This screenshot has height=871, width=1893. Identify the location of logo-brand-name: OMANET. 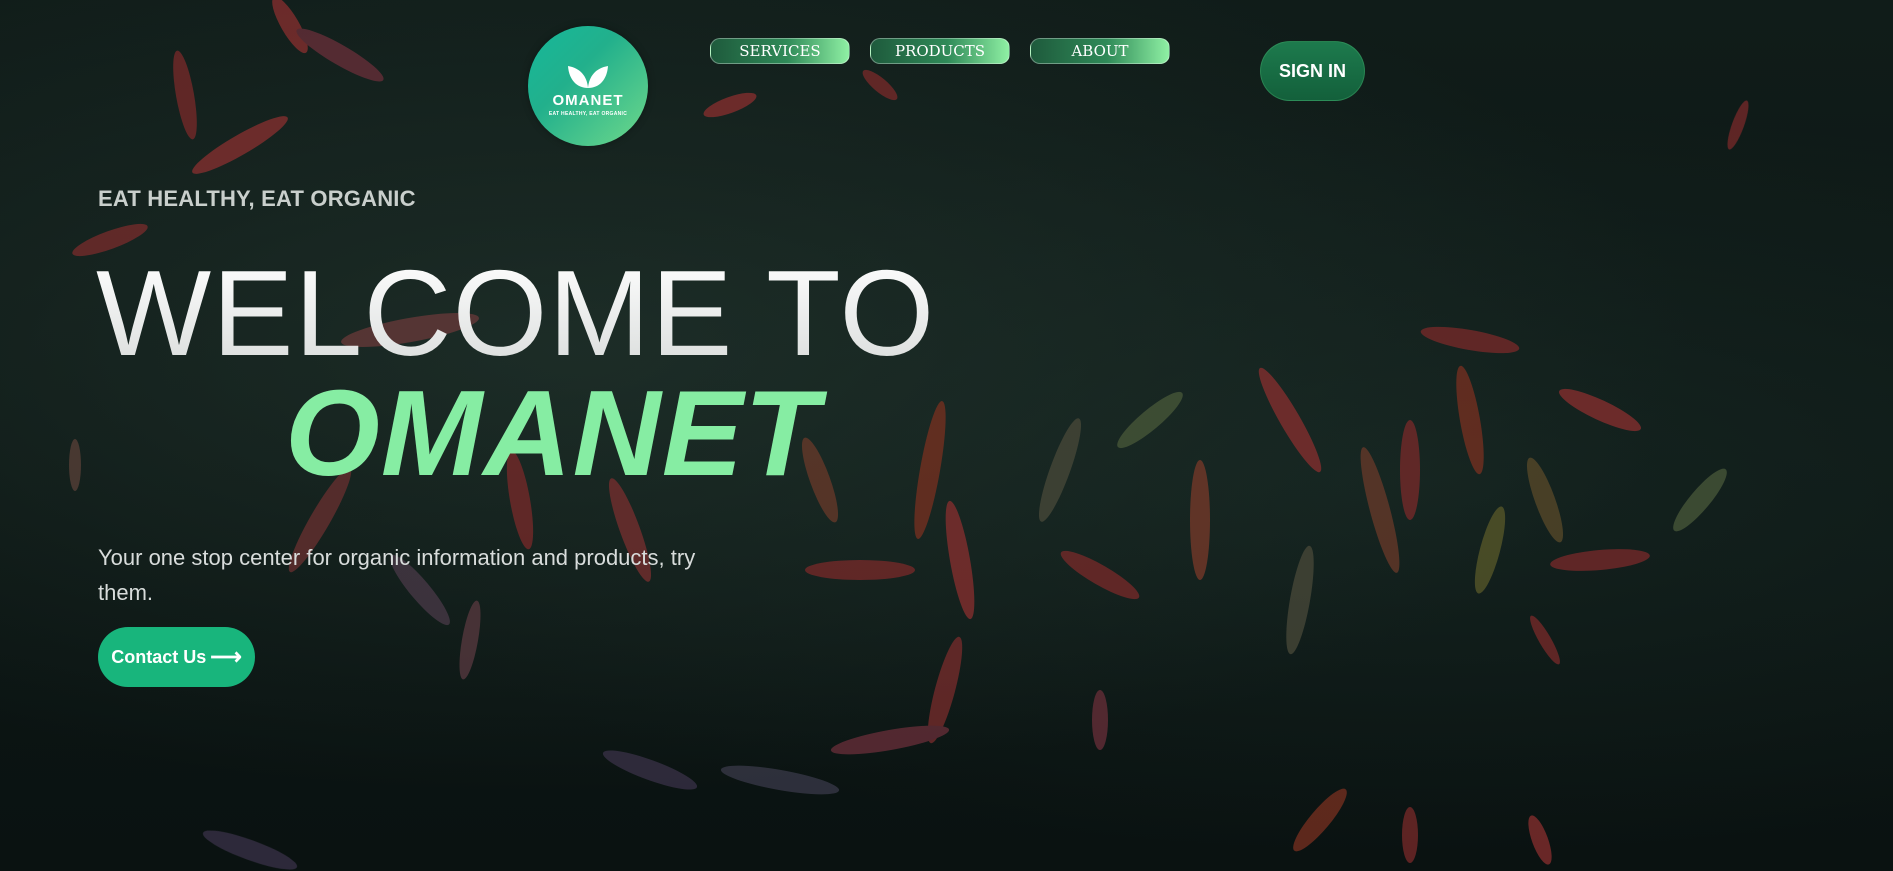
(588, 100).